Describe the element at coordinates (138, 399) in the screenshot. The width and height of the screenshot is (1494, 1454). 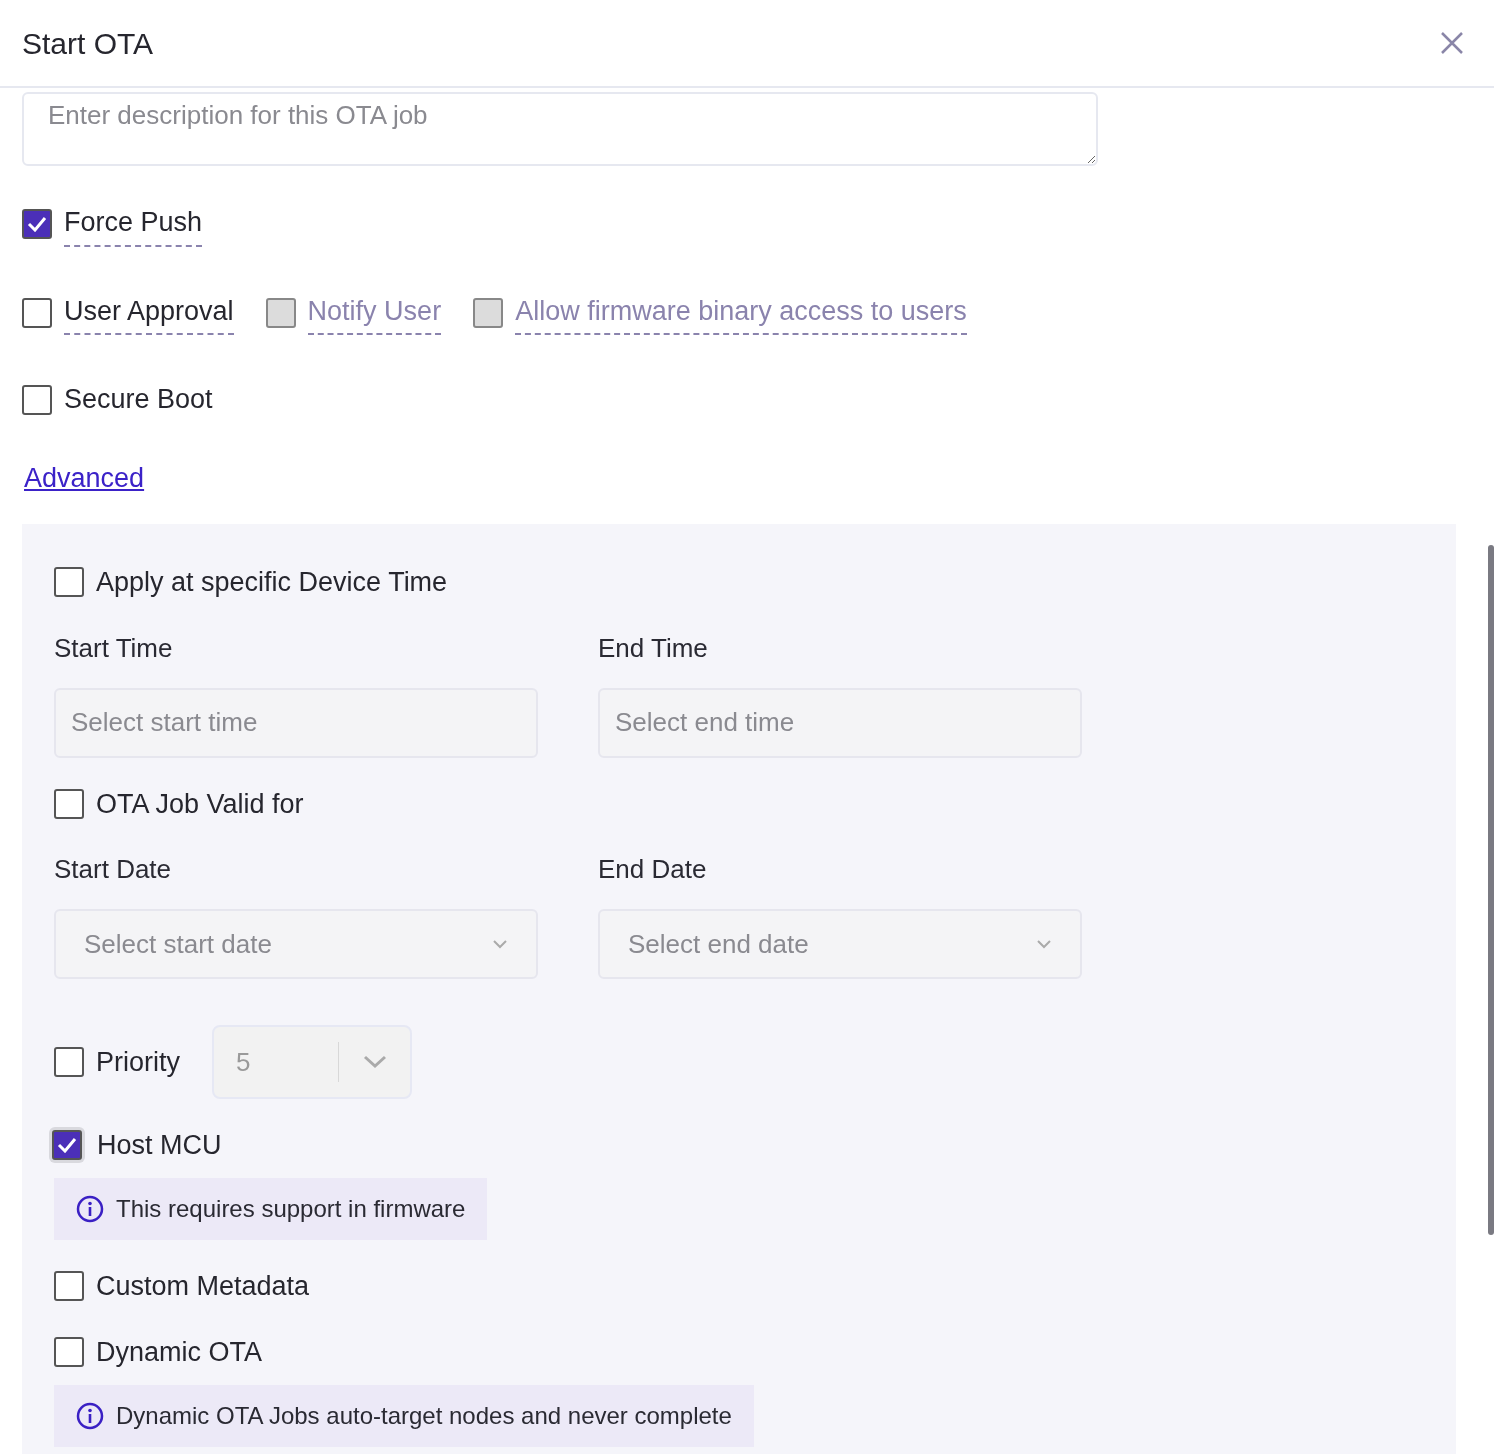
I see `option-label: Secure Boot` at that location.